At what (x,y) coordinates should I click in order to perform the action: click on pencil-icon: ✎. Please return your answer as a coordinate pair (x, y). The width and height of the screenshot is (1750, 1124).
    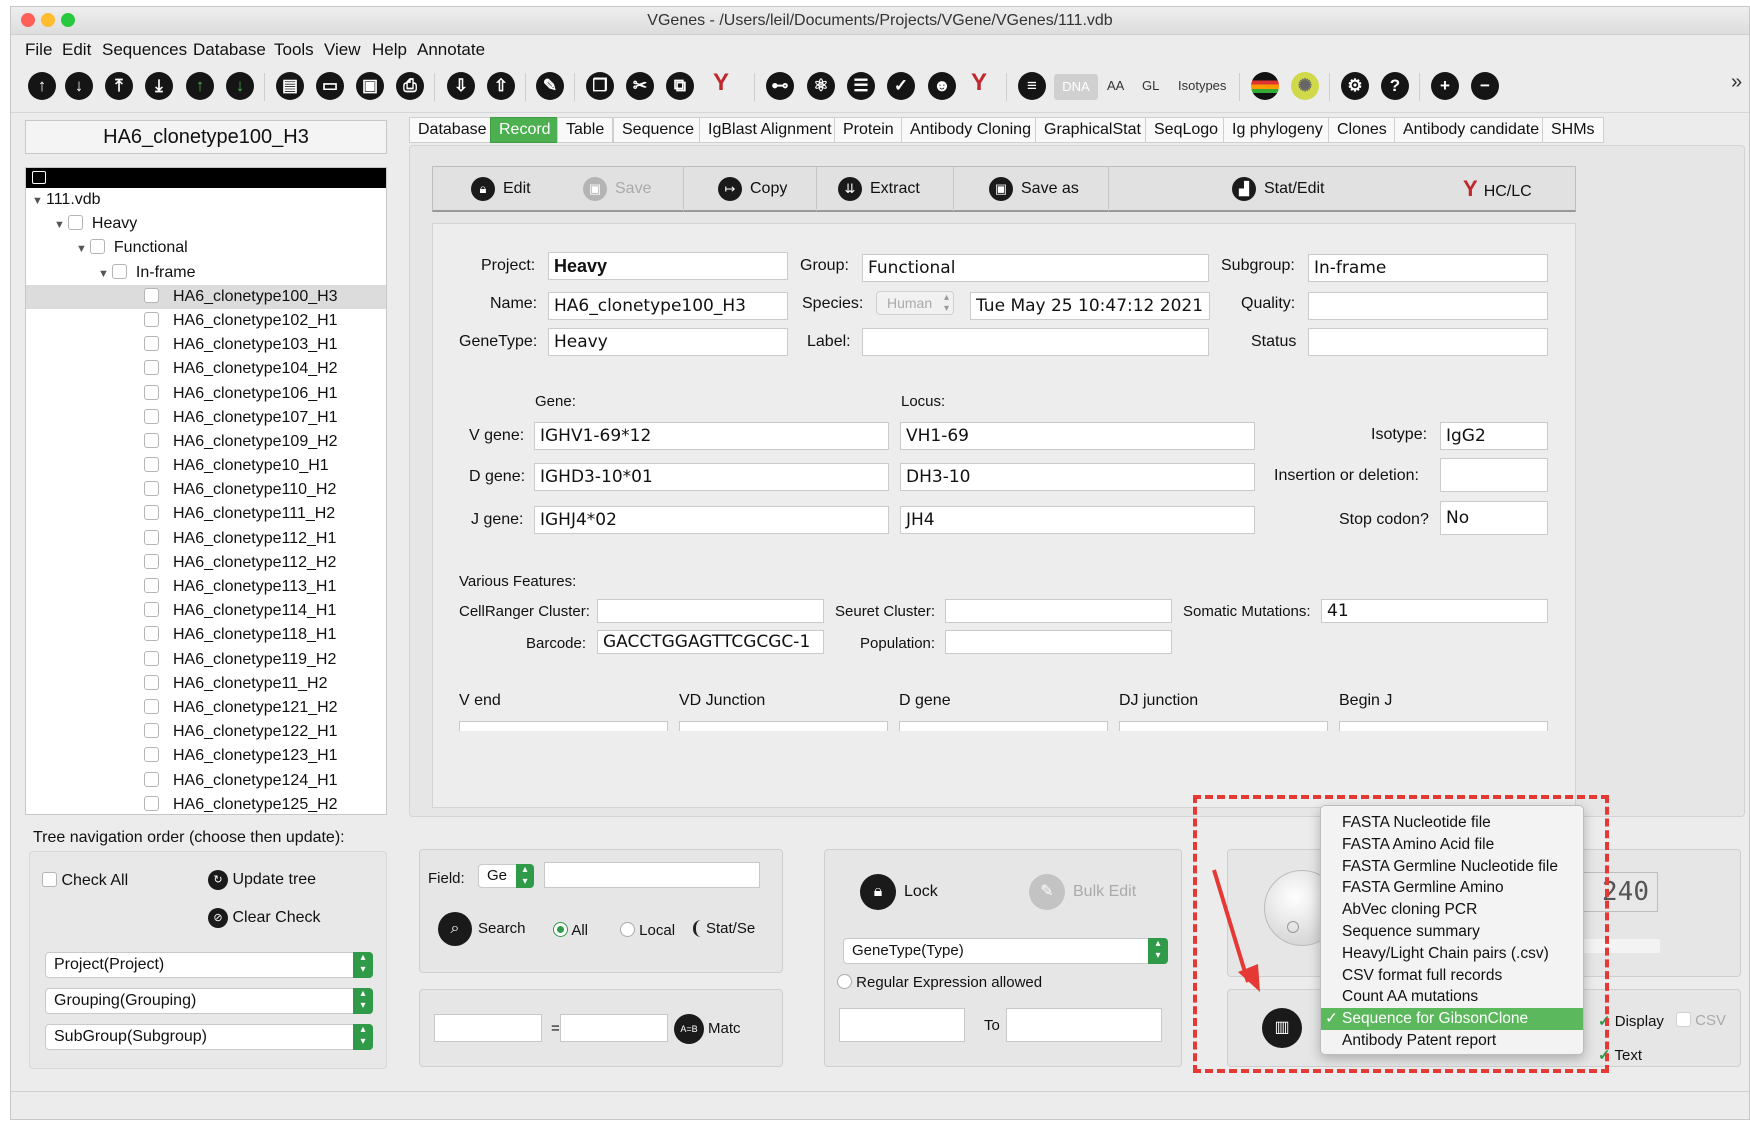
    Looking at the image, I should click on (550, 86).